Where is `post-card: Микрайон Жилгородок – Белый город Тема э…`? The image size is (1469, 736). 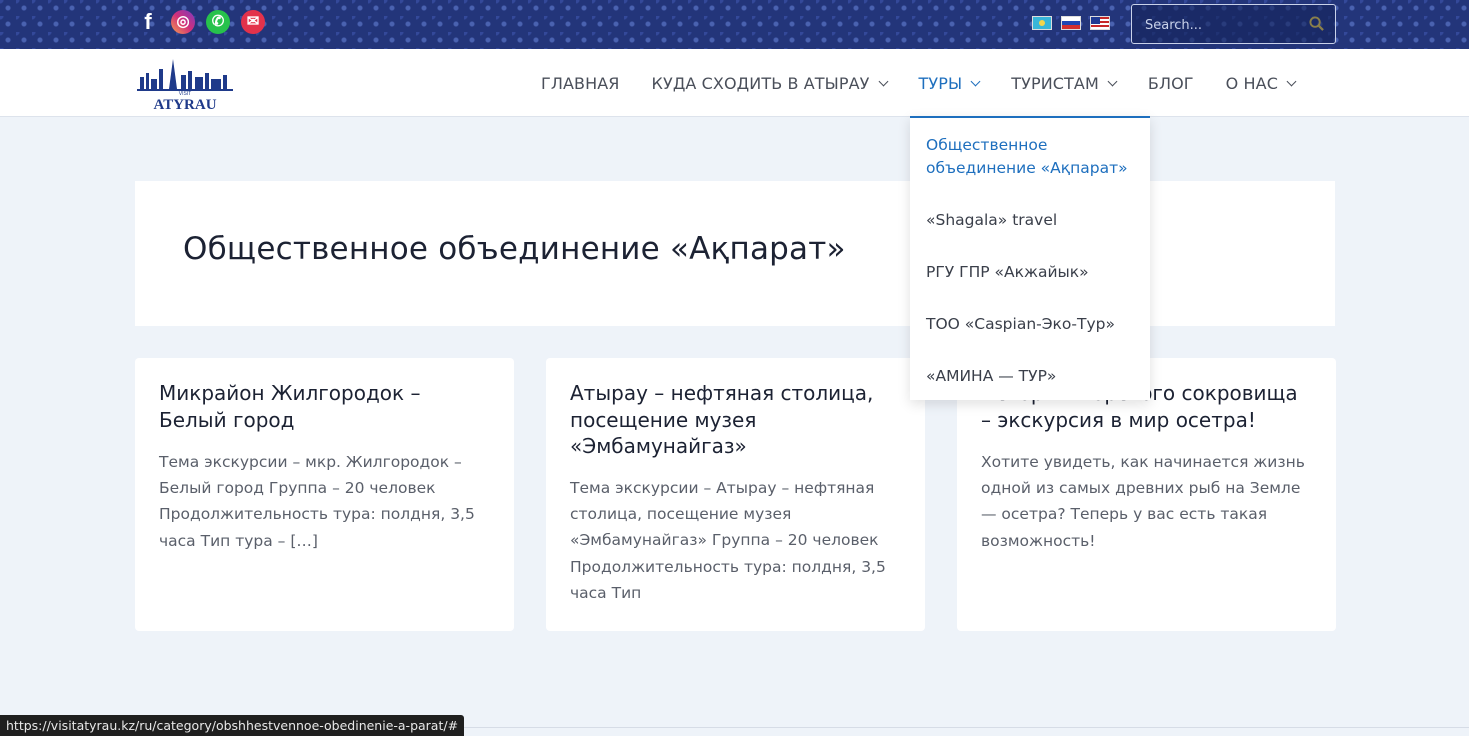 post-card: Микрайон Жилгородок – Белый город Тема э… is located at coordinates (324, 494).